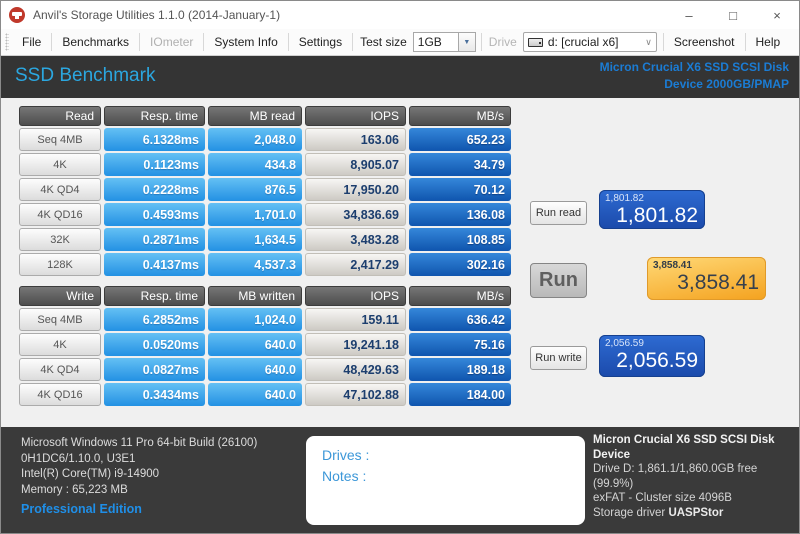 Image resolution: width=800 pixels, height=534 pixels. I want to click on row-label: 128K, so click(60, 264).